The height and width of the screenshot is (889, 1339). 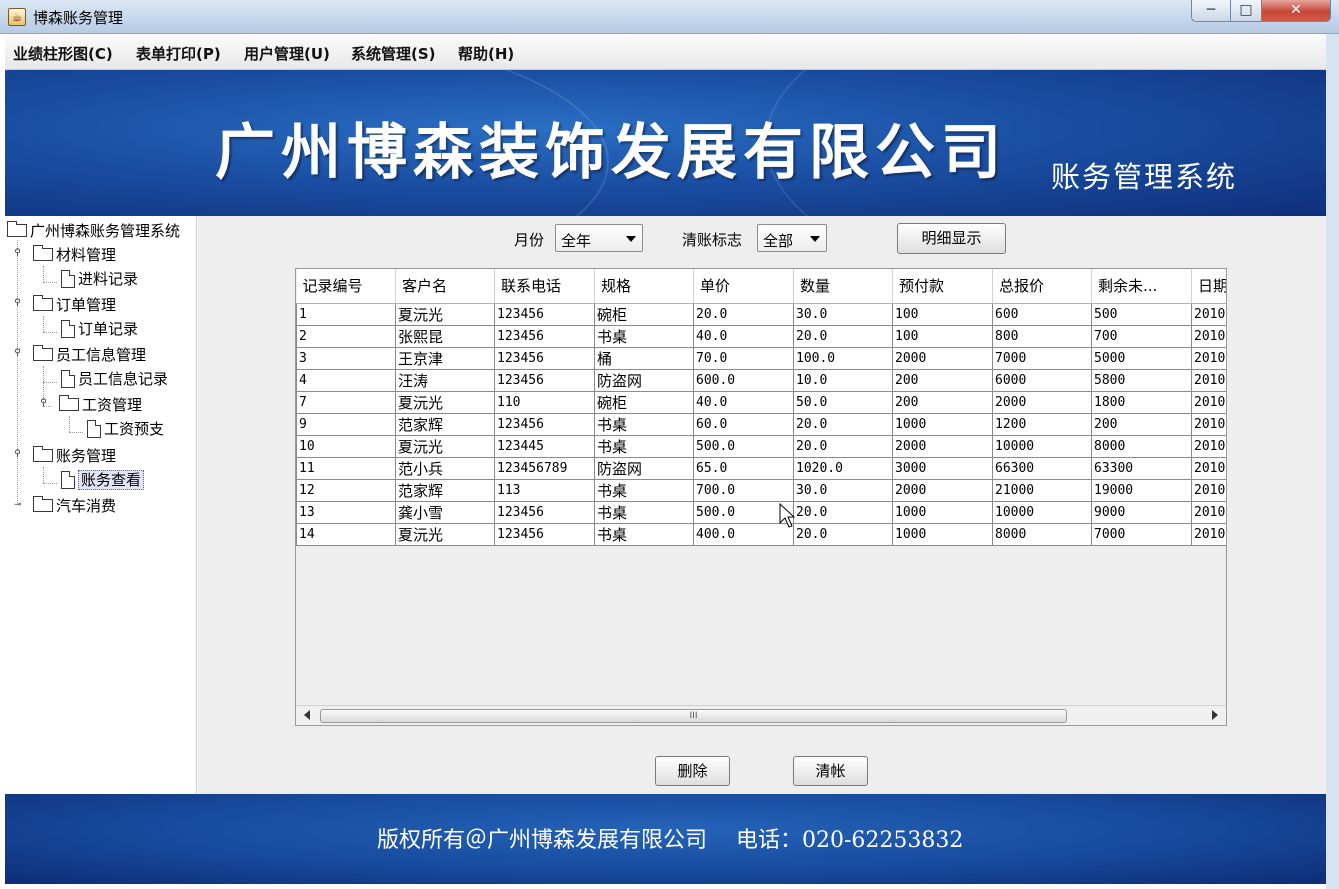 I want to click on table-cell: 7, so click(x=346, y=402).